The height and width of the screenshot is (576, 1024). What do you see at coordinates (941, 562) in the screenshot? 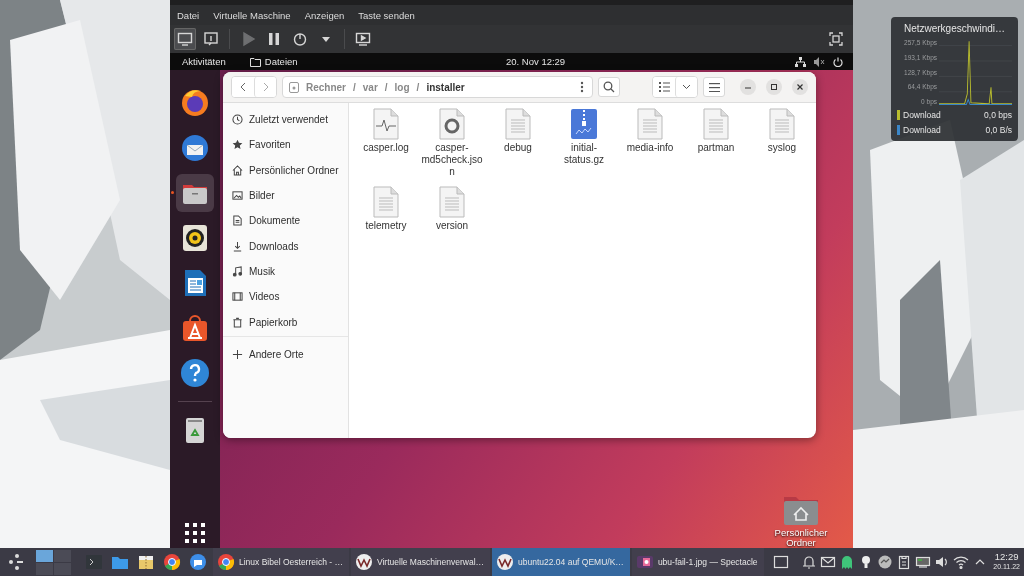
I see `volume-icon` at bounding box center [941, 562].